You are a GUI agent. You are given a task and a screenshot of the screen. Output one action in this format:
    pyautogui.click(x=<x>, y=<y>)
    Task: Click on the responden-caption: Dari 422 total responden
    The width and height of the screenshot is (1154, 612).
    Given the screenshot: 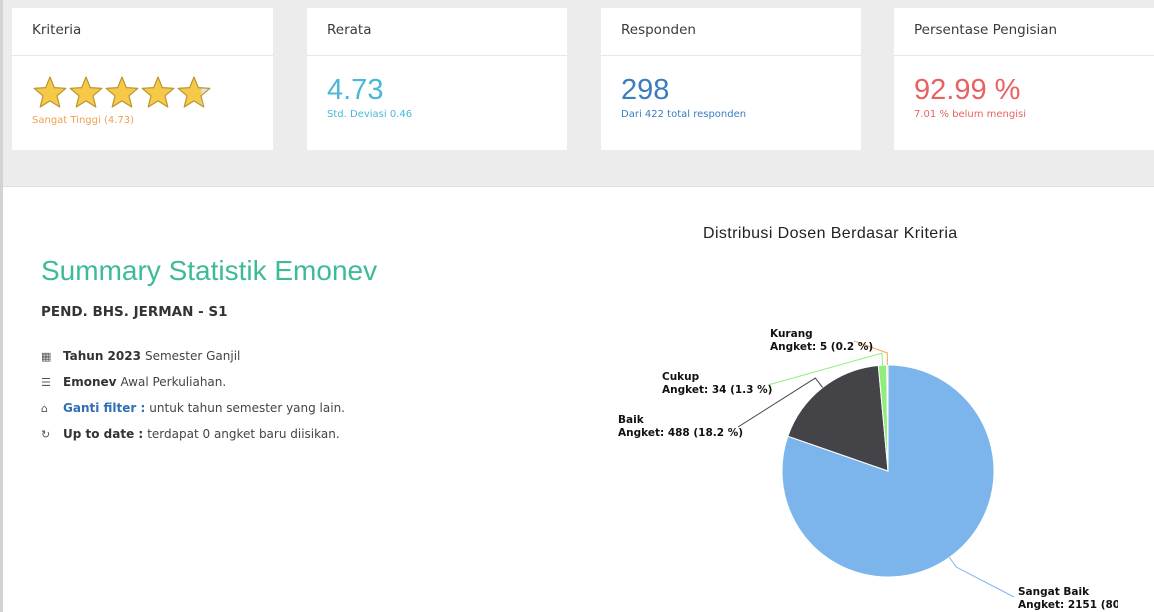 What is the action you would take?
    pyautogui.click(x=684, y=114)
    